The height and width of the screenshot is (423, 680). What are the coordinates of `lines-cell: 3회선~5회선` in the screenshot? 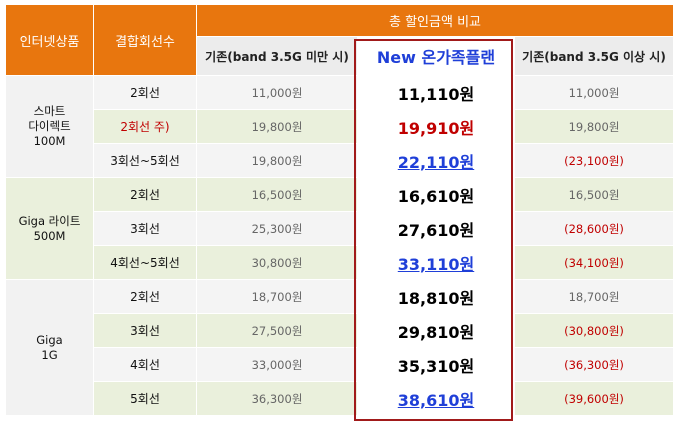 It's located at (145, 160).